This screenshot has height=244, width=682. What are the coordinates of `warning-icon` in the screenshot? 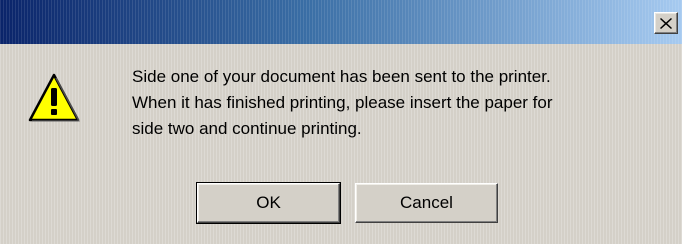 It's located at (54, 97).